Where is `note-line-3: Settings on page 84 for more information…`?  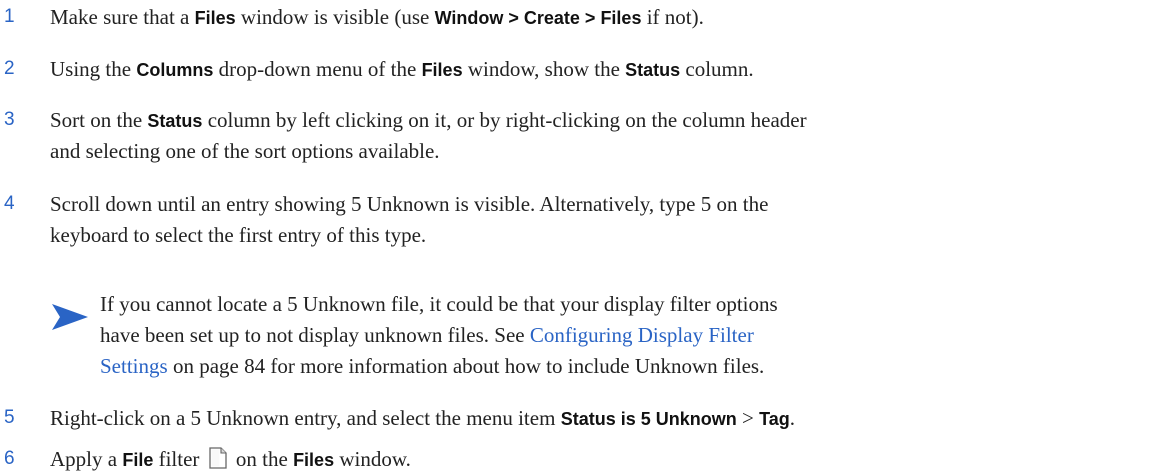
note-line-3: Settings on page 84 for more information… is located at coordinates (620, 366).